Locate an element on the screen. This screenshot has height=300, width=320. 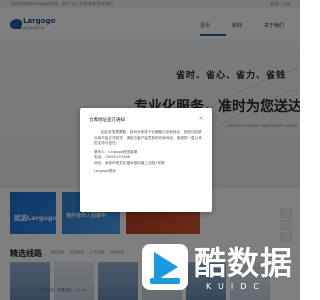
dialog-address: 地址：深圳市宝安区福永镇凤凰工业园1号楼 is located at coordinates (129, 162).